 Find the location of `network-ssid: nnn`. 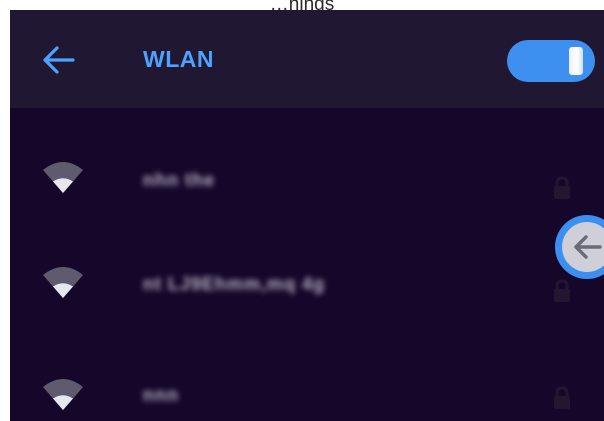

network-ssid: nnn is located at coordinates (161, 395).